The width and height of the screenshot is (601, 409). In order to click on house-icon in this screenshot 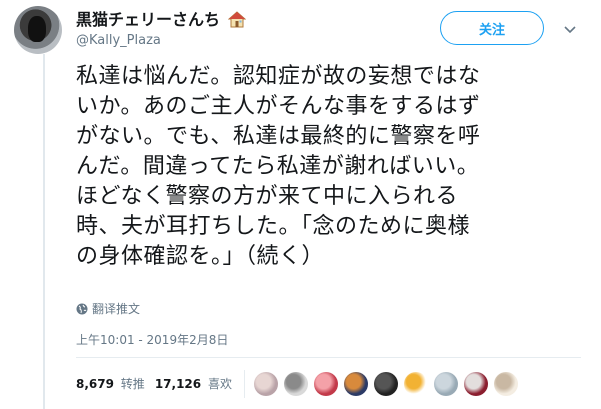, I will do `click(236, 19)`.